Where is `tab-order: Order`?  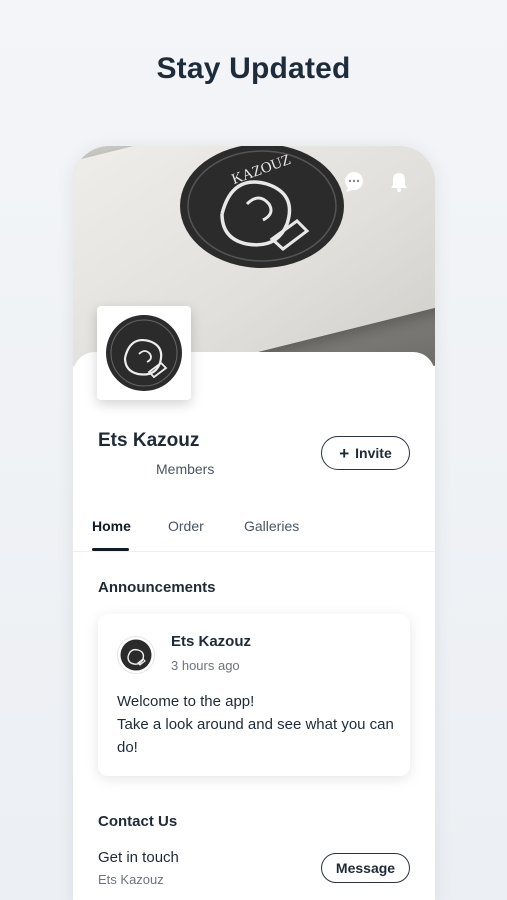
tab-order: Order is located at coordinates (186, 526).